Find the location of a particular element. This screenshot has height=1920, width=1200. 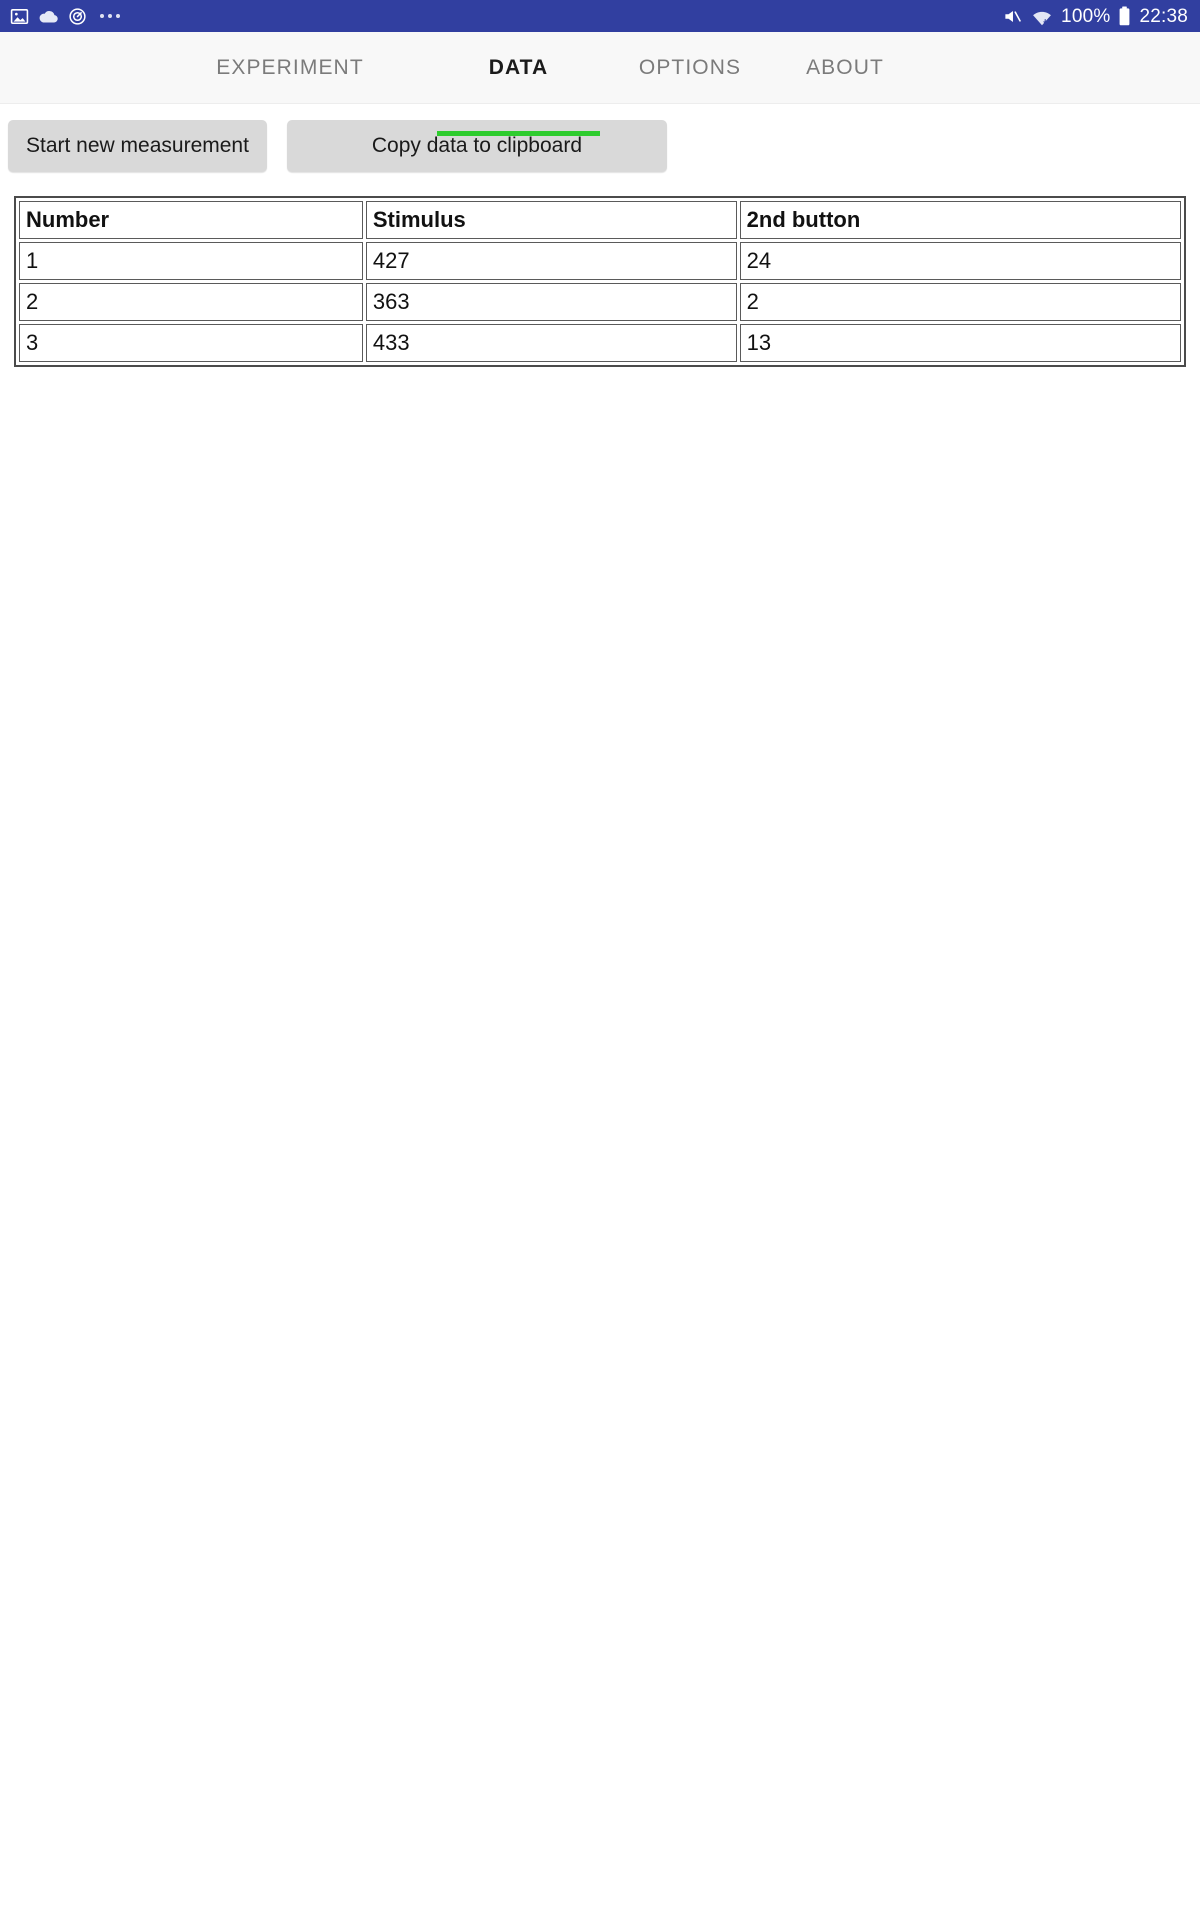

table-row: 2 363 2 is located at coordinates (600, 302).